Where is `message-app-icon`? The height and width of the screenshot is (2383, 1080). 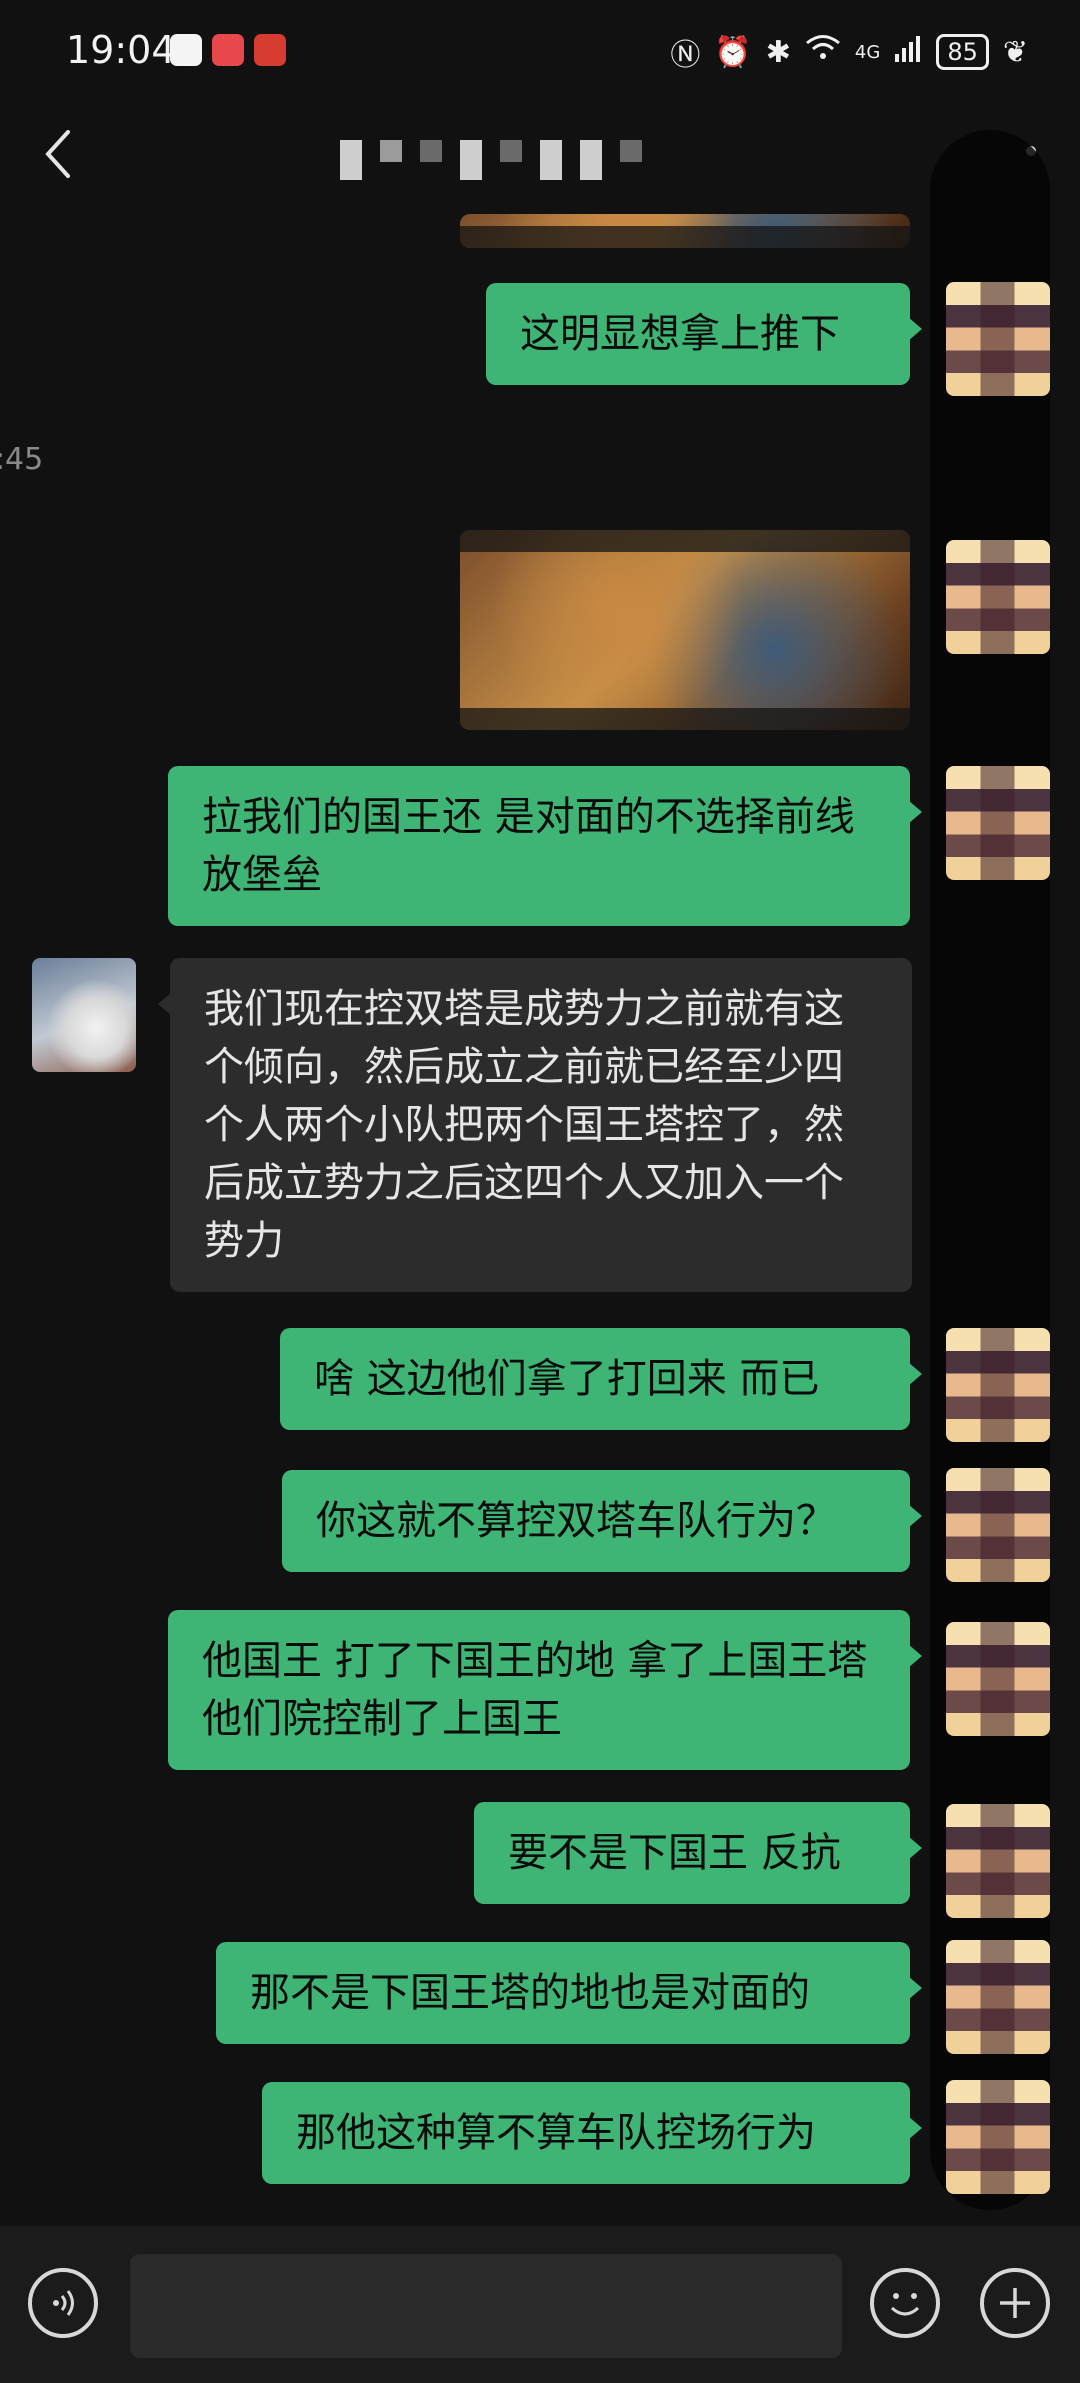
message-app-icon is located at coordinates (270, 50).